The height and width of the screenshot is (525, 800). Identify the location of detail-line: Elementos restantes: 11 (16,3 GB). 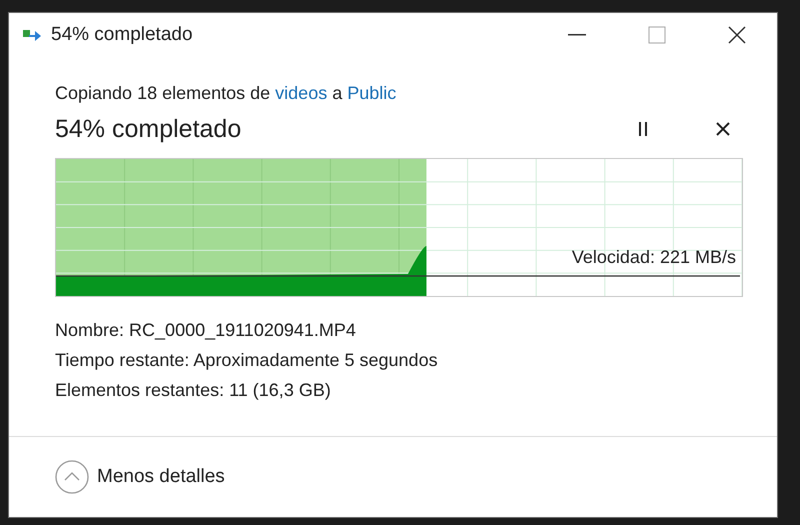
(193, 390).